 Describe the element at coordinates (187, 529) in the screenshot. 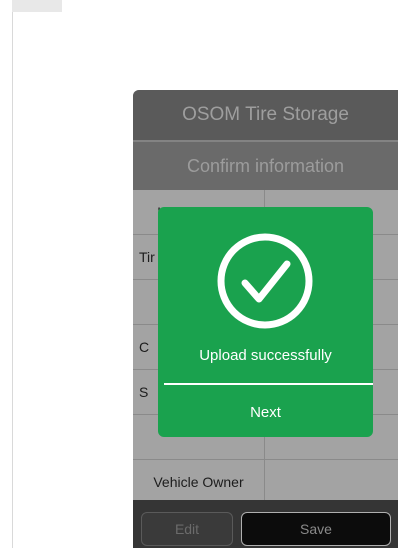

I see `edit-button: Edit` at that location.